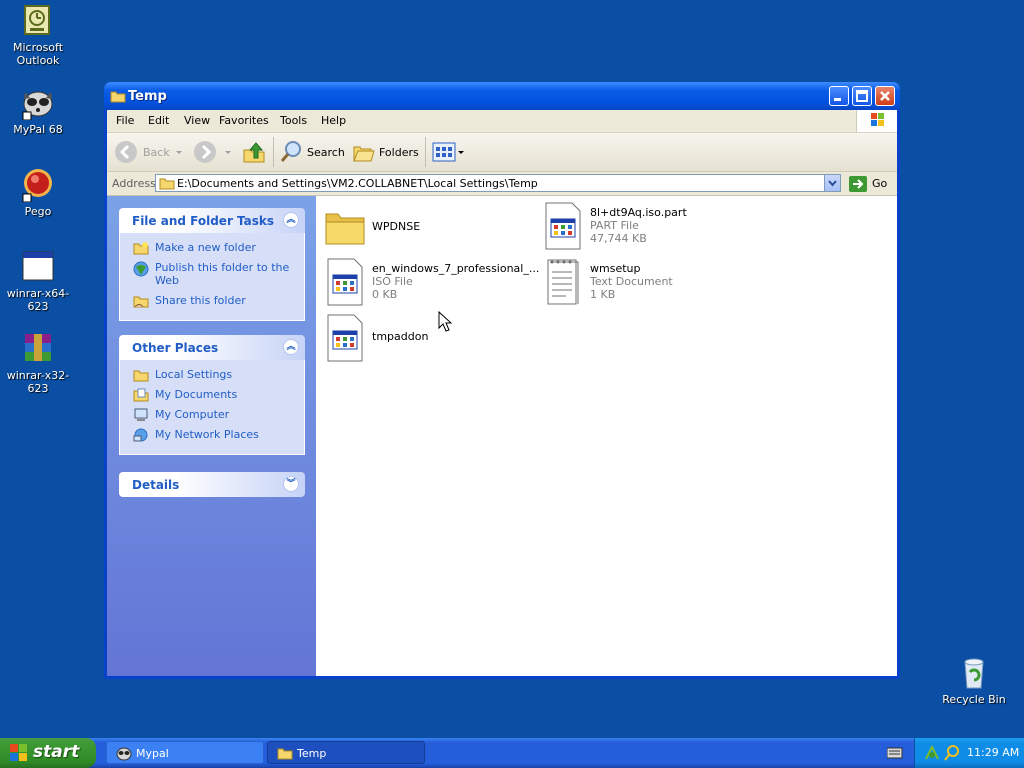  I want to click on desktop-icon-label: Microsoft Outlook, so click(38, 54).